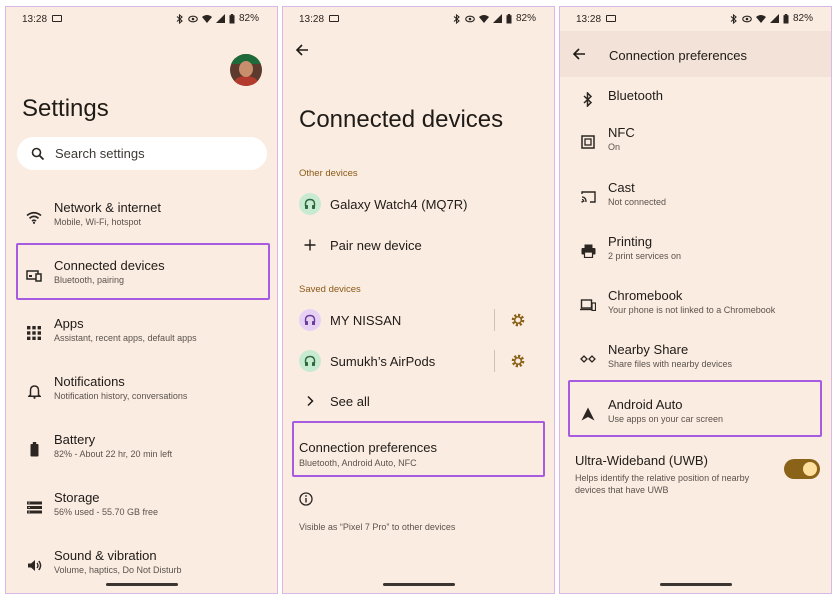 This screenshot has width=836, height=600. I want to click on section-label-saved-devices: Saved devices, so click(330, 289).